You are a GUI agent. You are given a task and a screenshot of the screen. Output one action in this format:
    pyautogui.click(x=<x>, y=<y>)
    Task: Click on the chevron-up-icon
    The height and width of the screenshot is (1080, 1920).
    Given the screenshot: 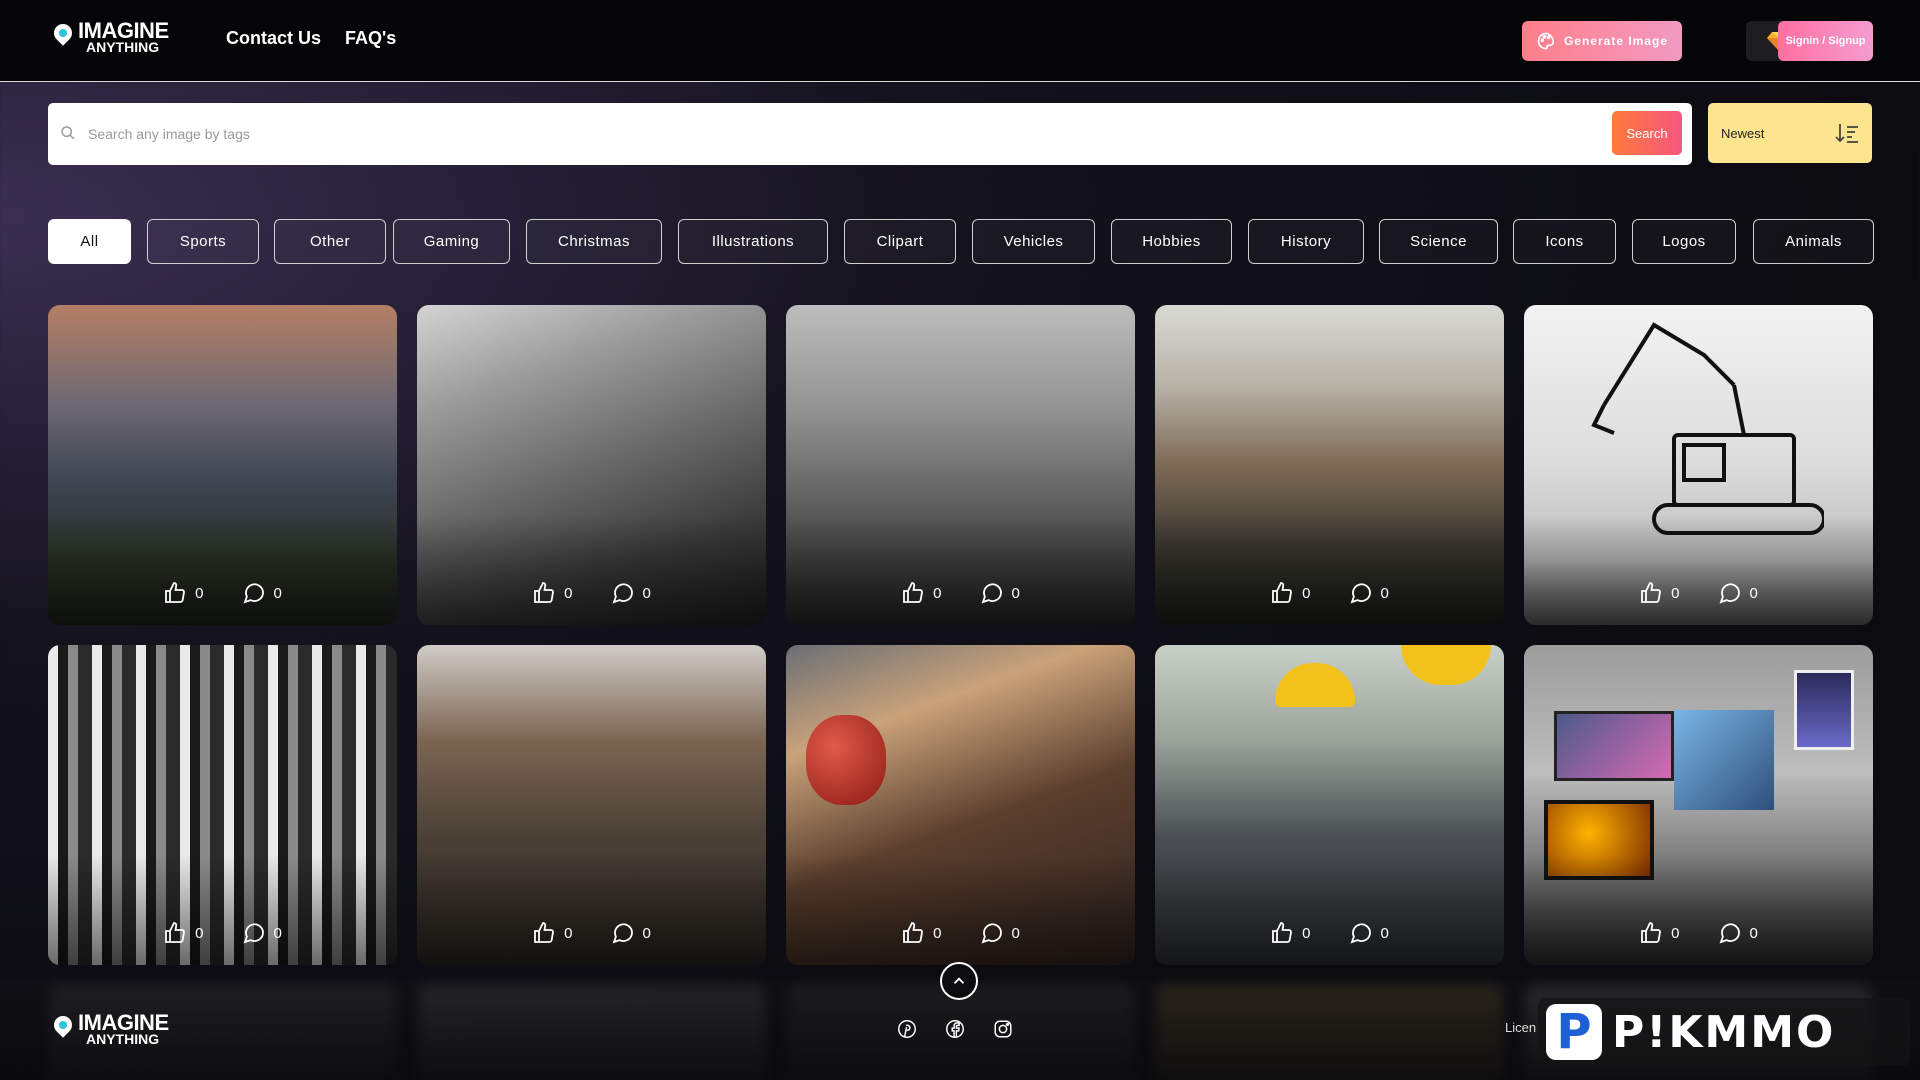 What is the action you would take?
    pyautogui.click(x=959, y=980)
    